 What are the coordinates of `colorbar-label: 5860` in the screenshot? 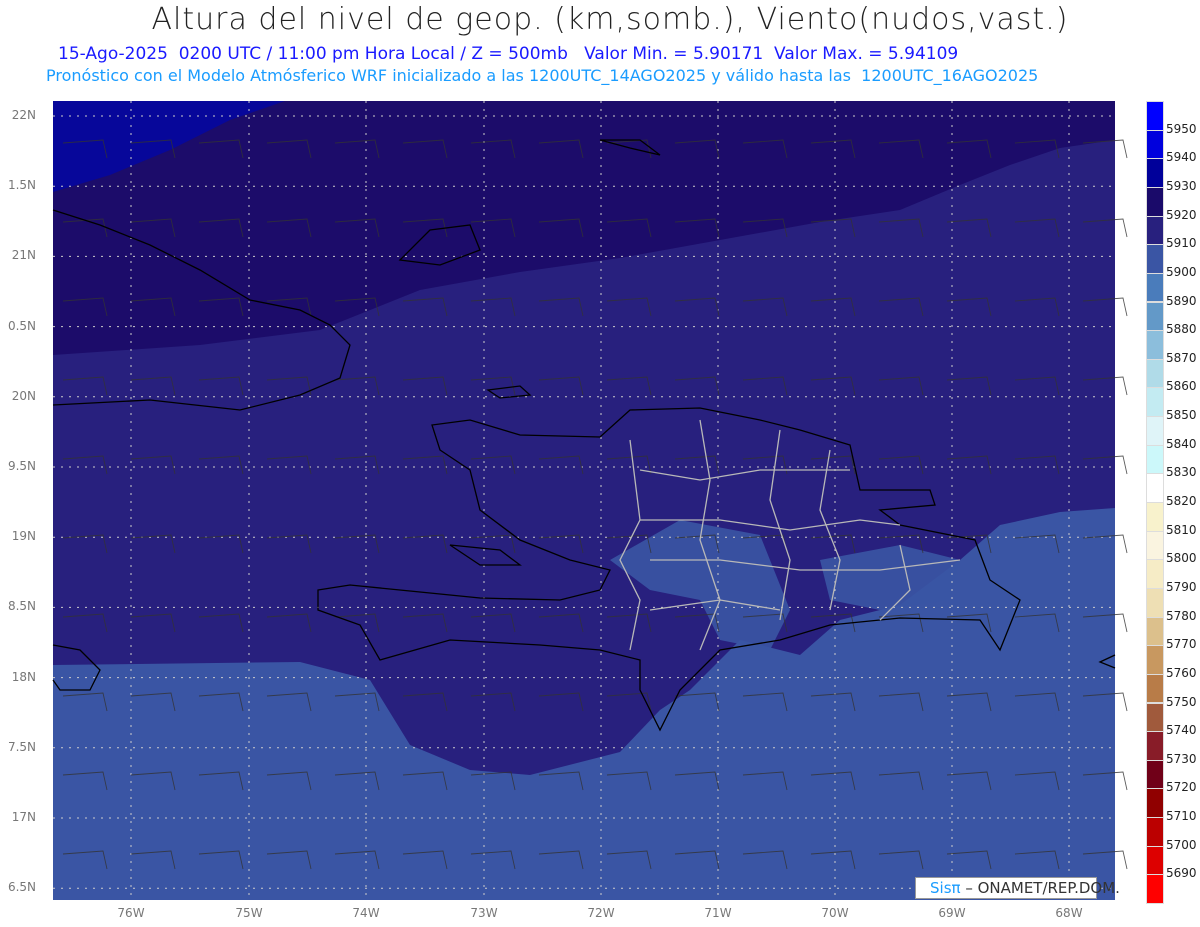 It's located at (1181, 386).